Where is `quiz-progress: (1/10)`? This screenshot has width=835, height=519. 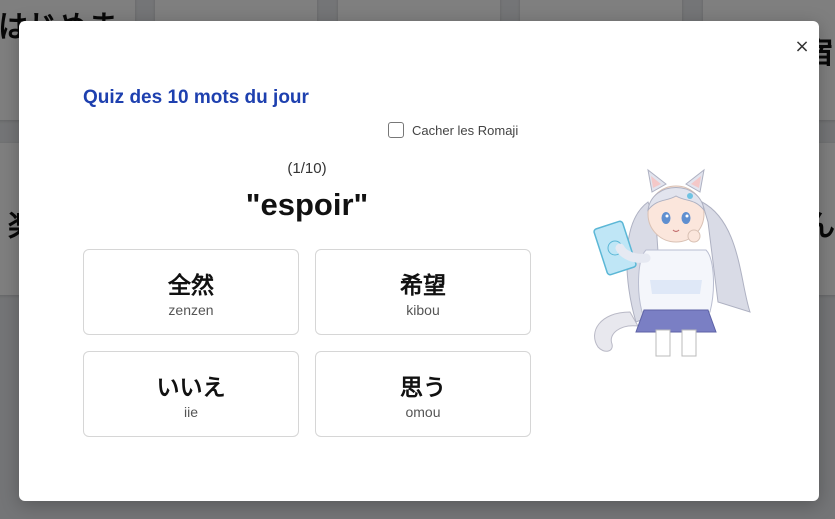
quiz-progress: (1/10) is located at coordinates (307, 168).